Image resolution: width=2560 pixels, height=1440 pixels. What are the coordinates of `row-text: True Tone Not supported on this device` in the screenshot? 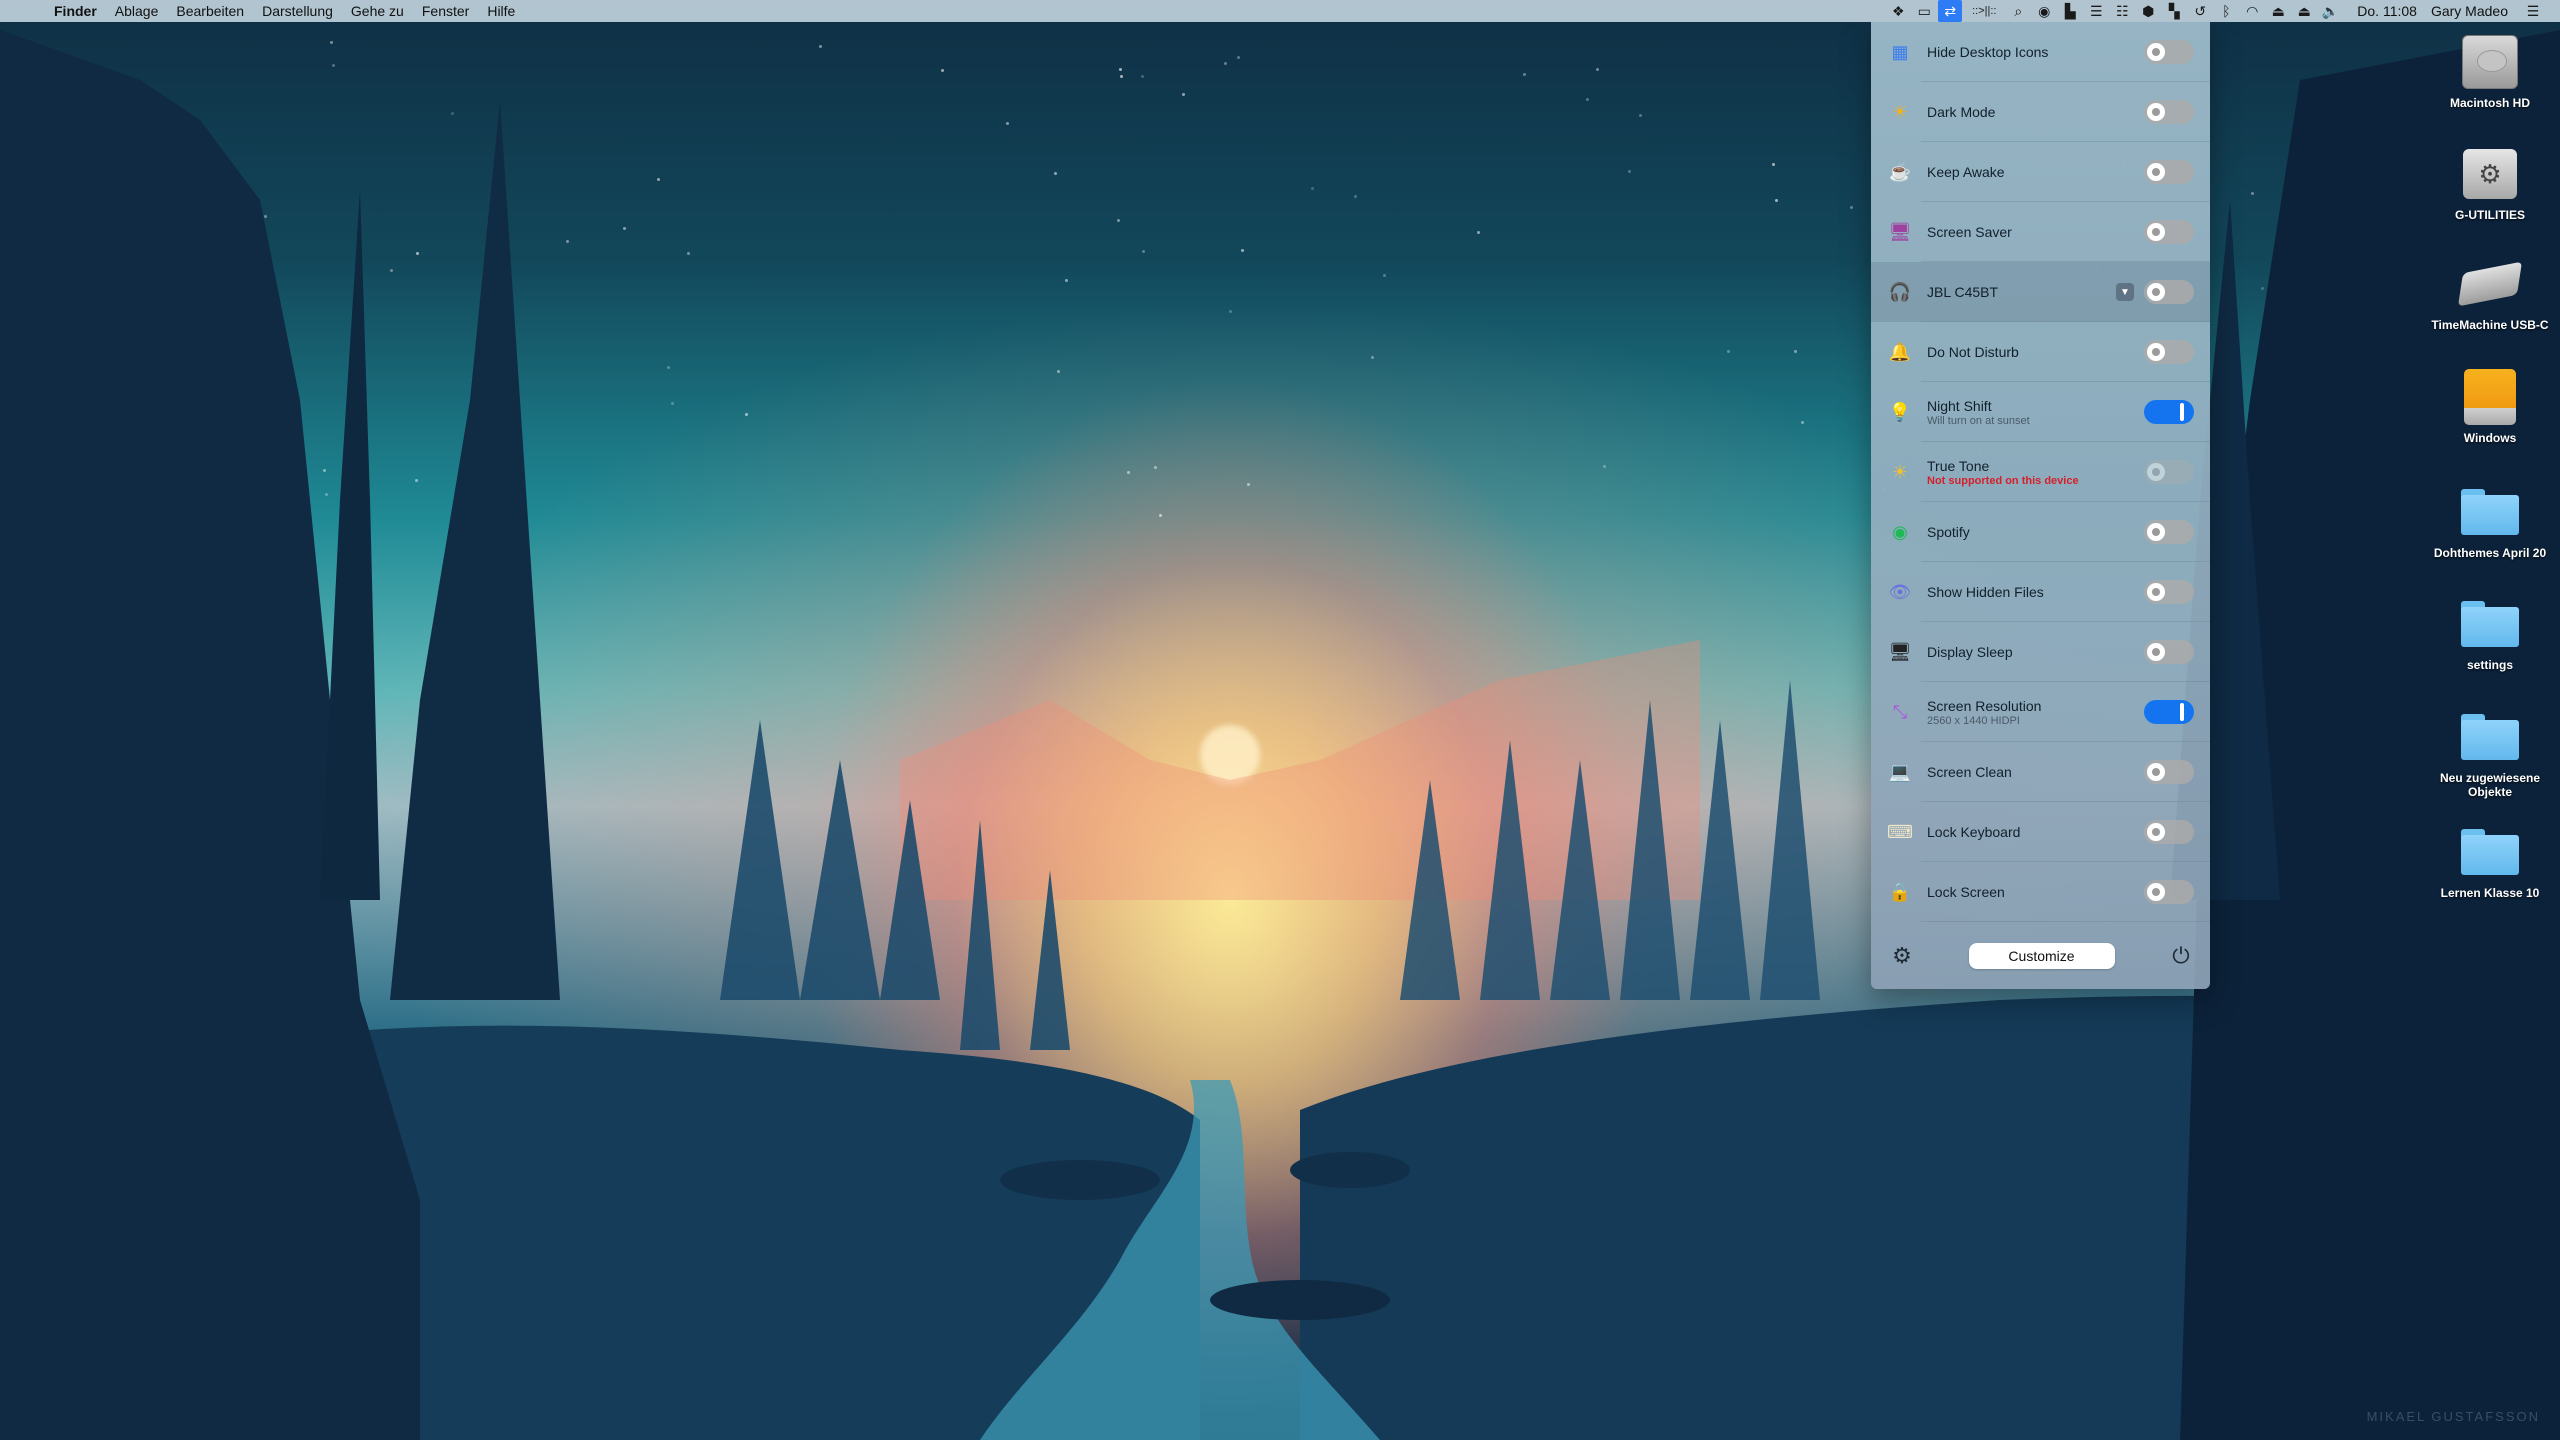 It's located at (2035, 472).